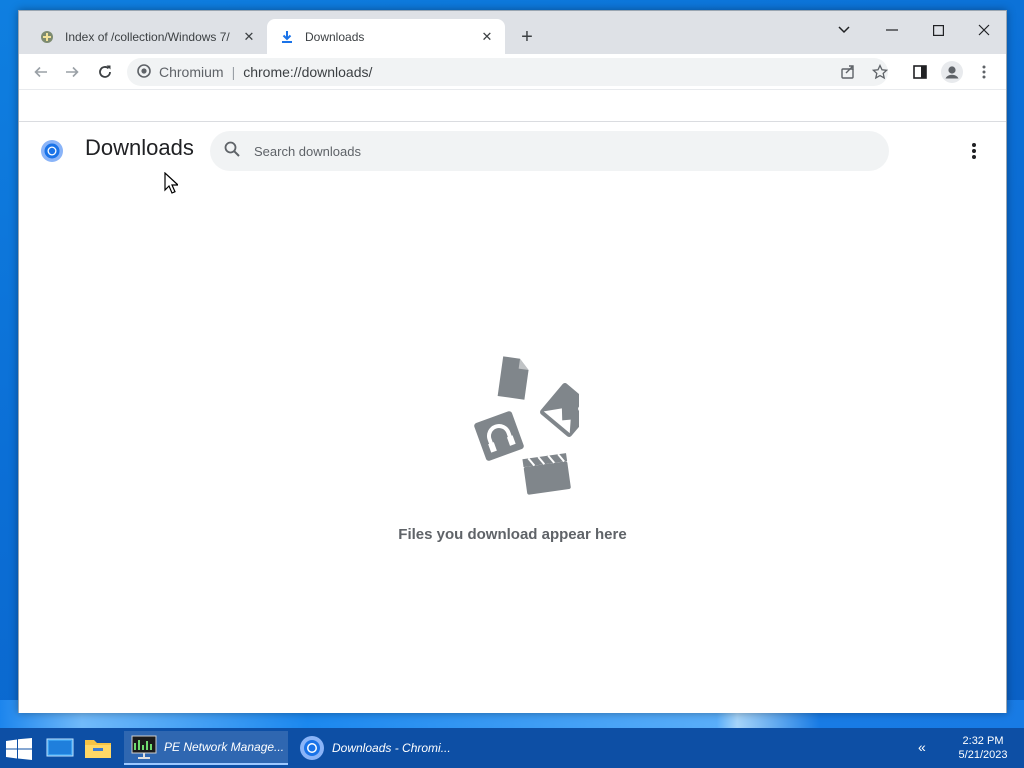  Describe the element at coordinates (98, 748) in the screenshot. I see `file-explorer-icon` at that location.